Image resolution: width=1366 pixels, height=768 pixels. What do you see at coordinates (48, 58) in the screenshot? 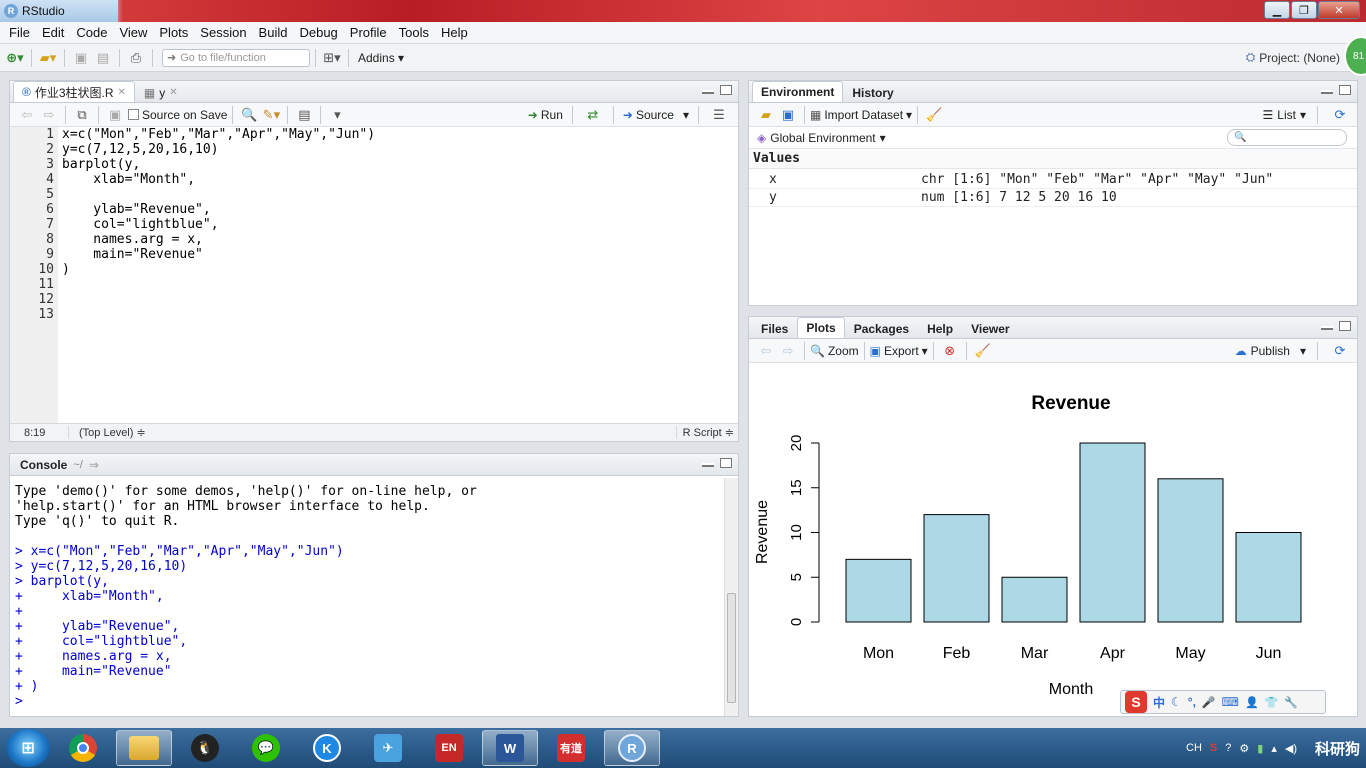
I see `open-file-icon: ▰▾` at bounding box center [48, 58].